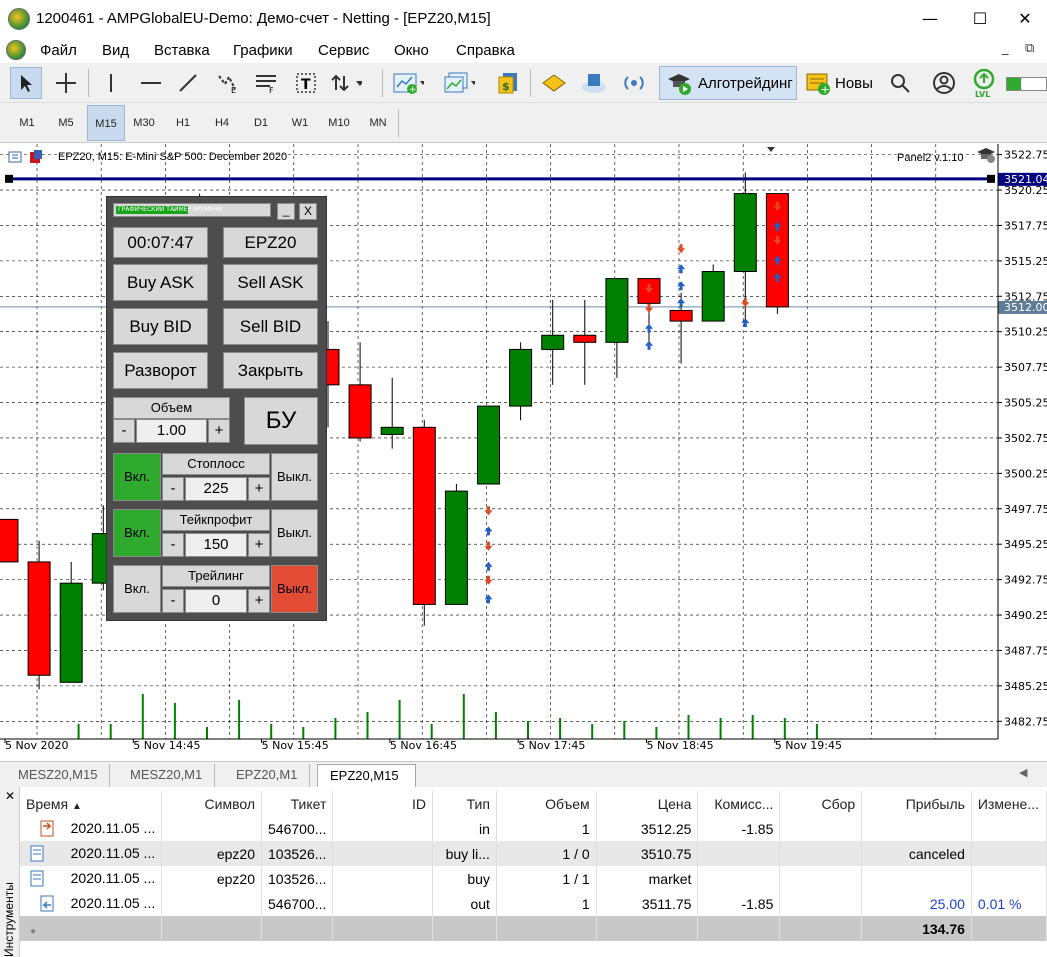 The width and height of the screenshot is (1047, 957). I want to click on tf-h1: H1, so click(183, 123).